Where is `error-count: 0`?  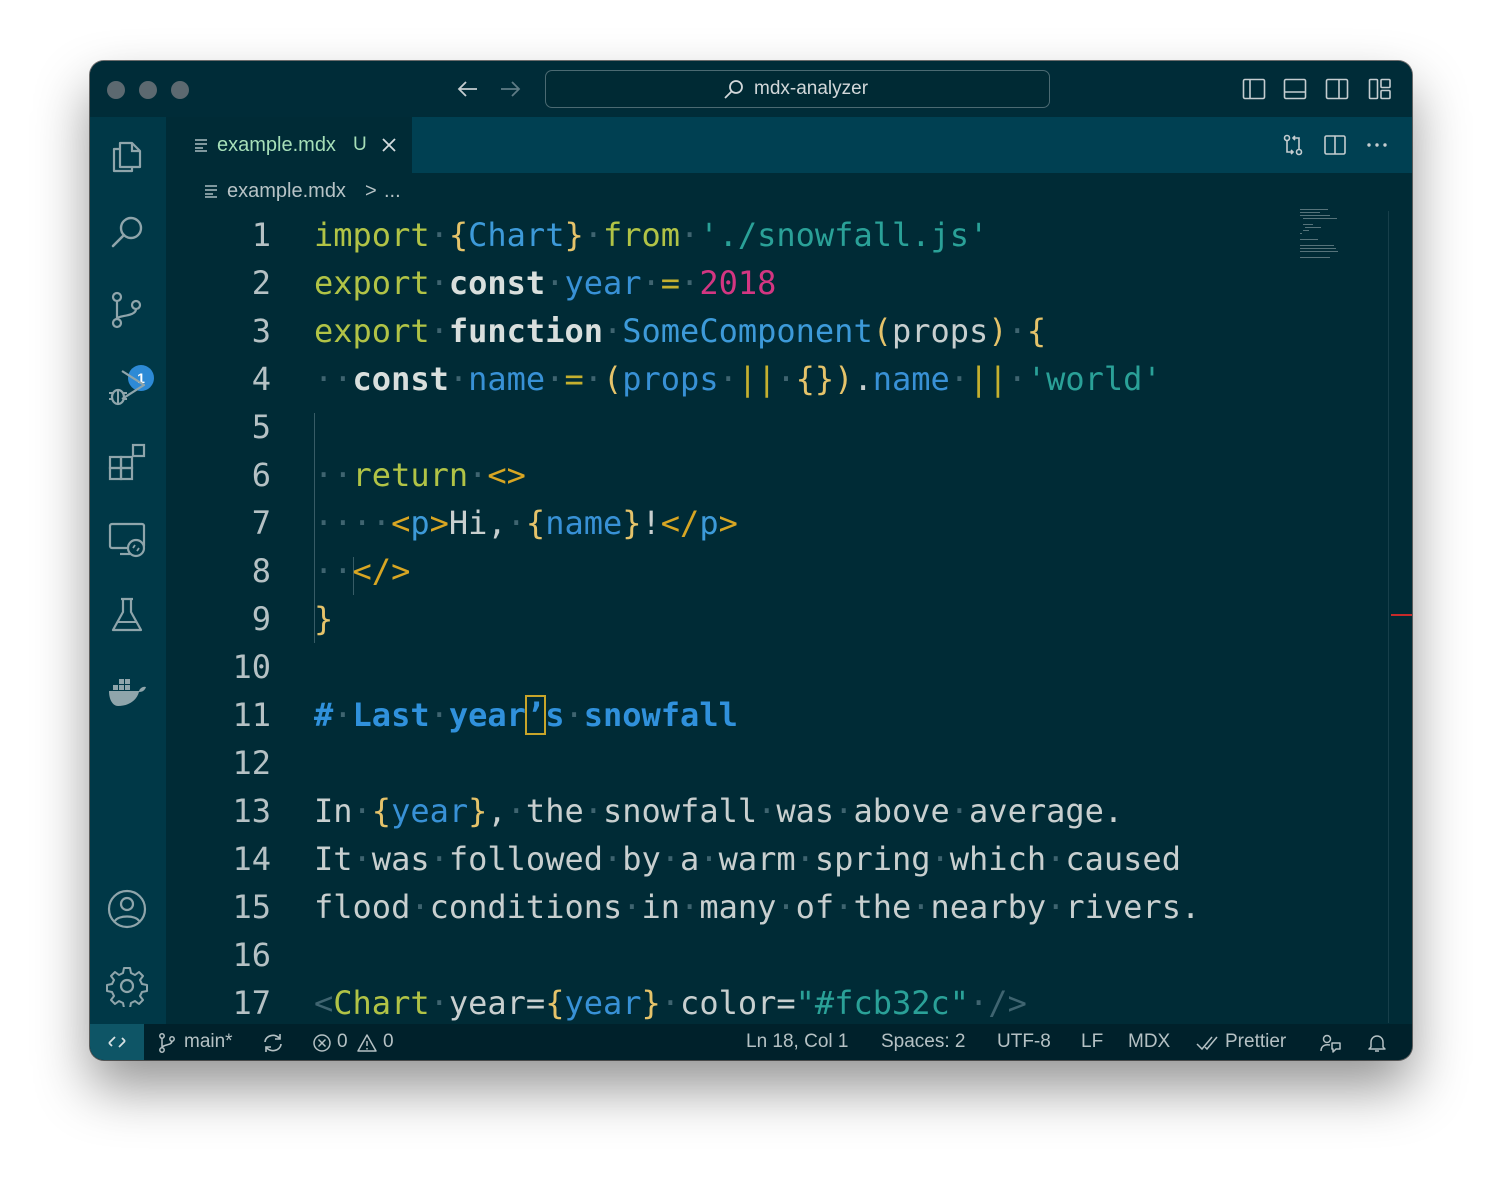
error-count: 0 is located at coordinates (342, 1042).